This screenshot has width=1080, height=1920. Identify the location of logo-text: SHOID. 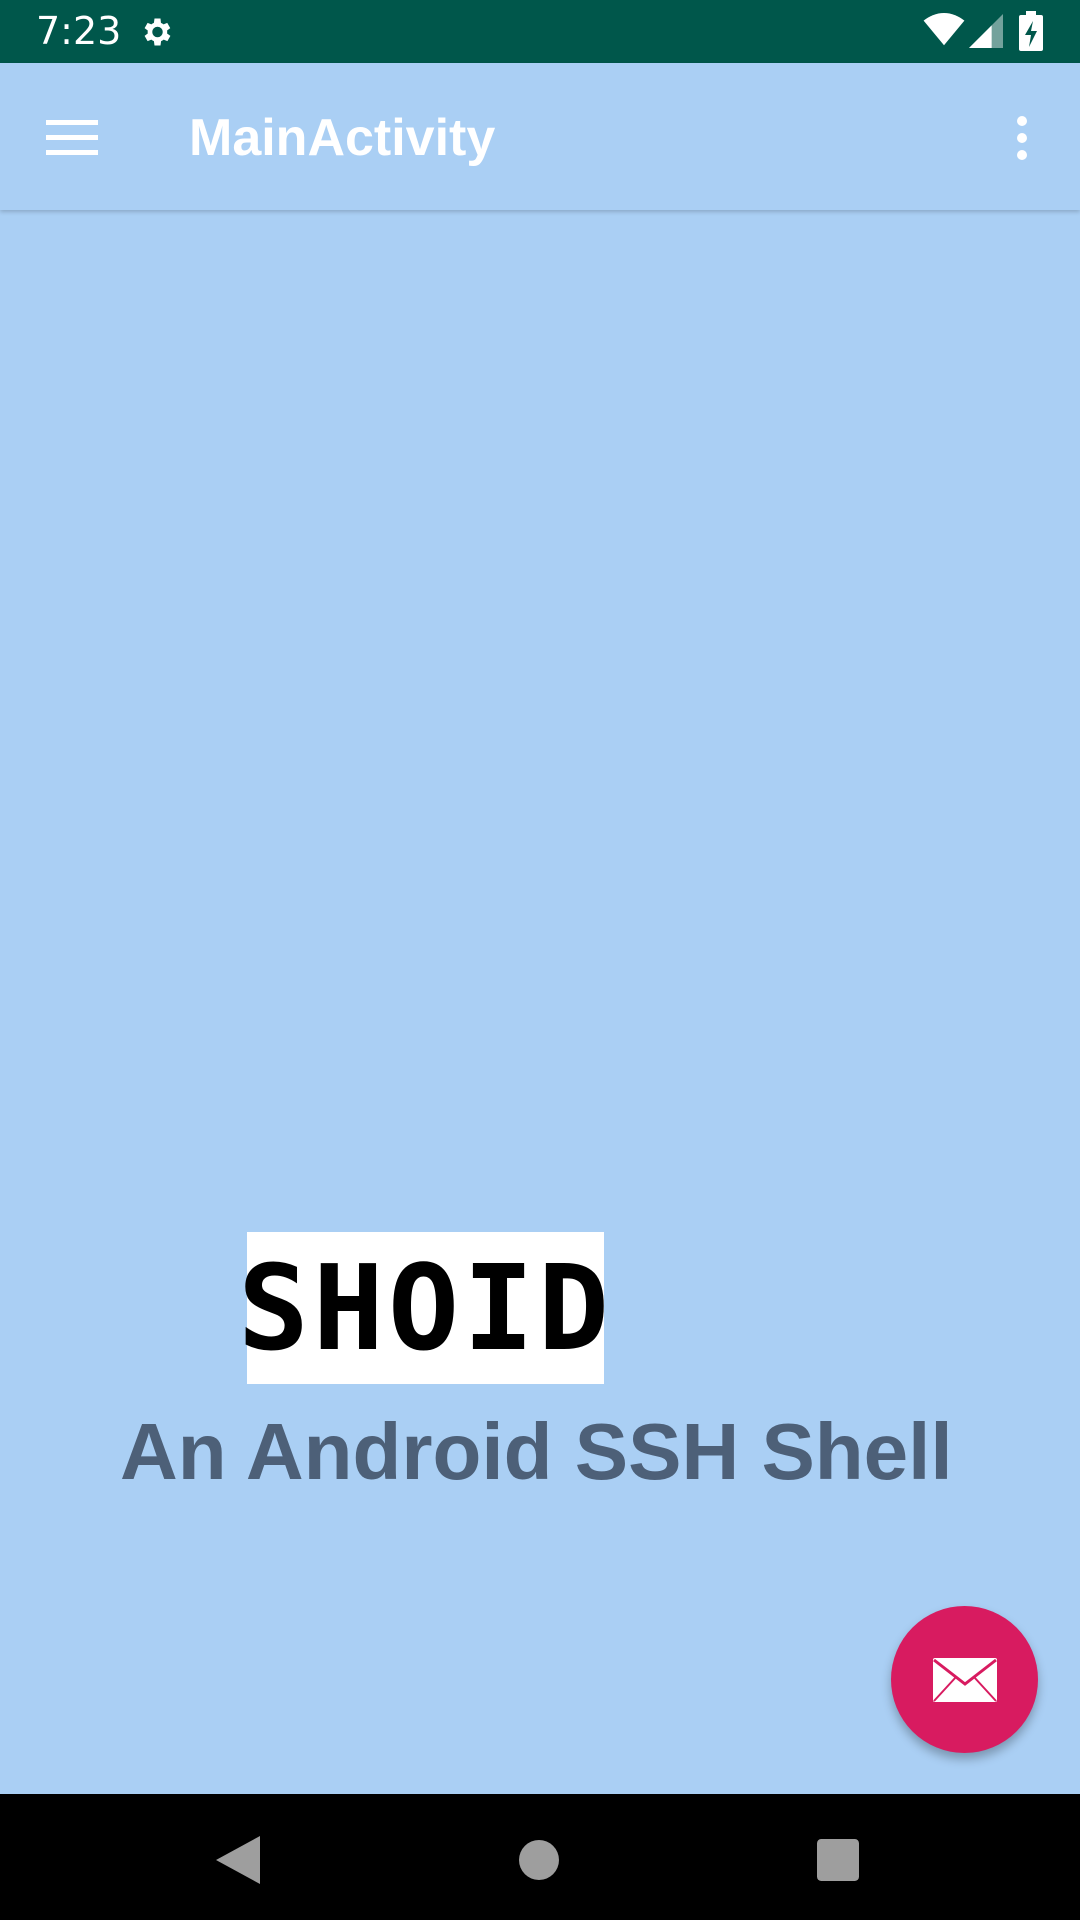
(425, 1308).